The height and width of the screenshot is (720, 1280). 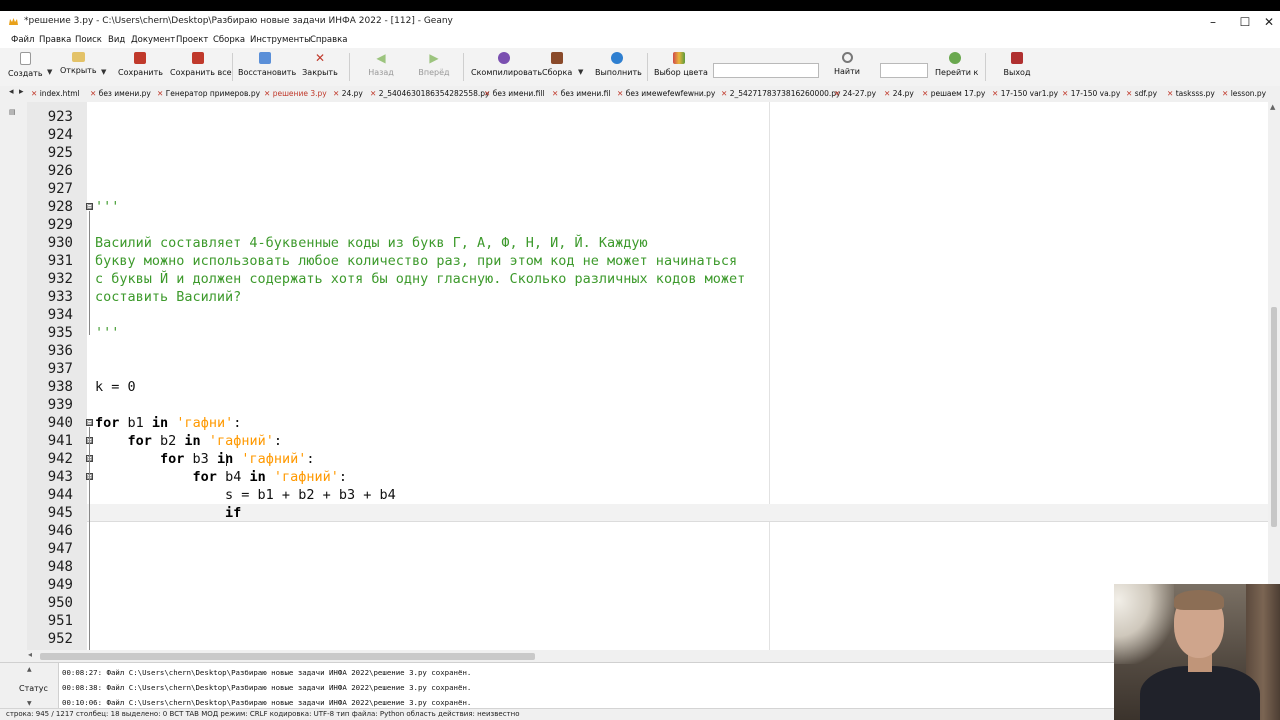 What do you see at coordinates (60, 477) in the screenshot?
I see `line-number: 943` at bounding box center [60, 477].